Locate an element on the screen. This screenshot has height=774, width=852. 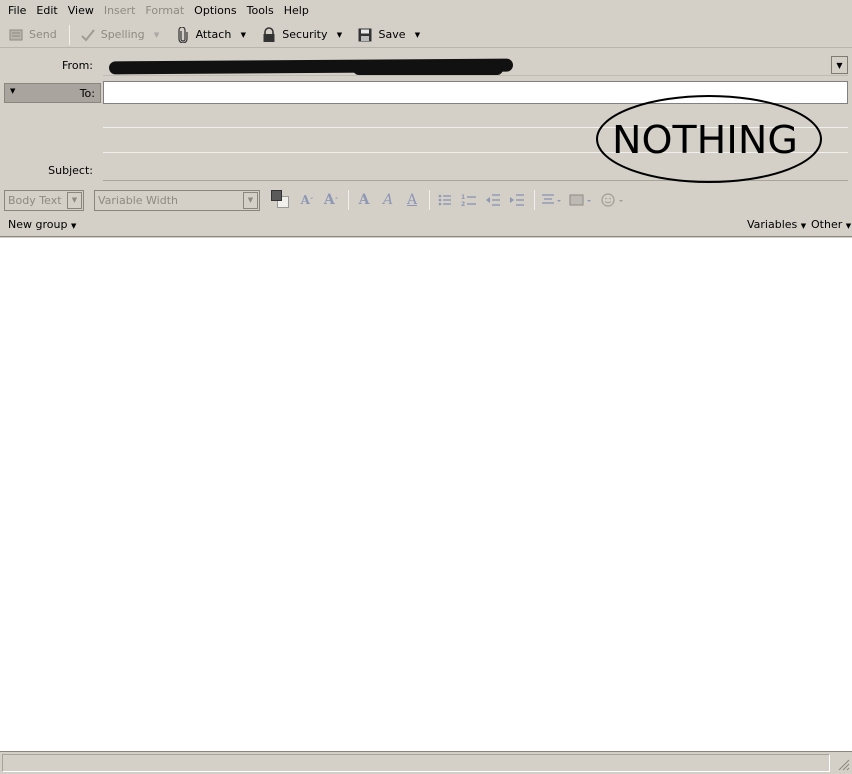
spelling-button: Spelling is located at coordinates (112, 35).